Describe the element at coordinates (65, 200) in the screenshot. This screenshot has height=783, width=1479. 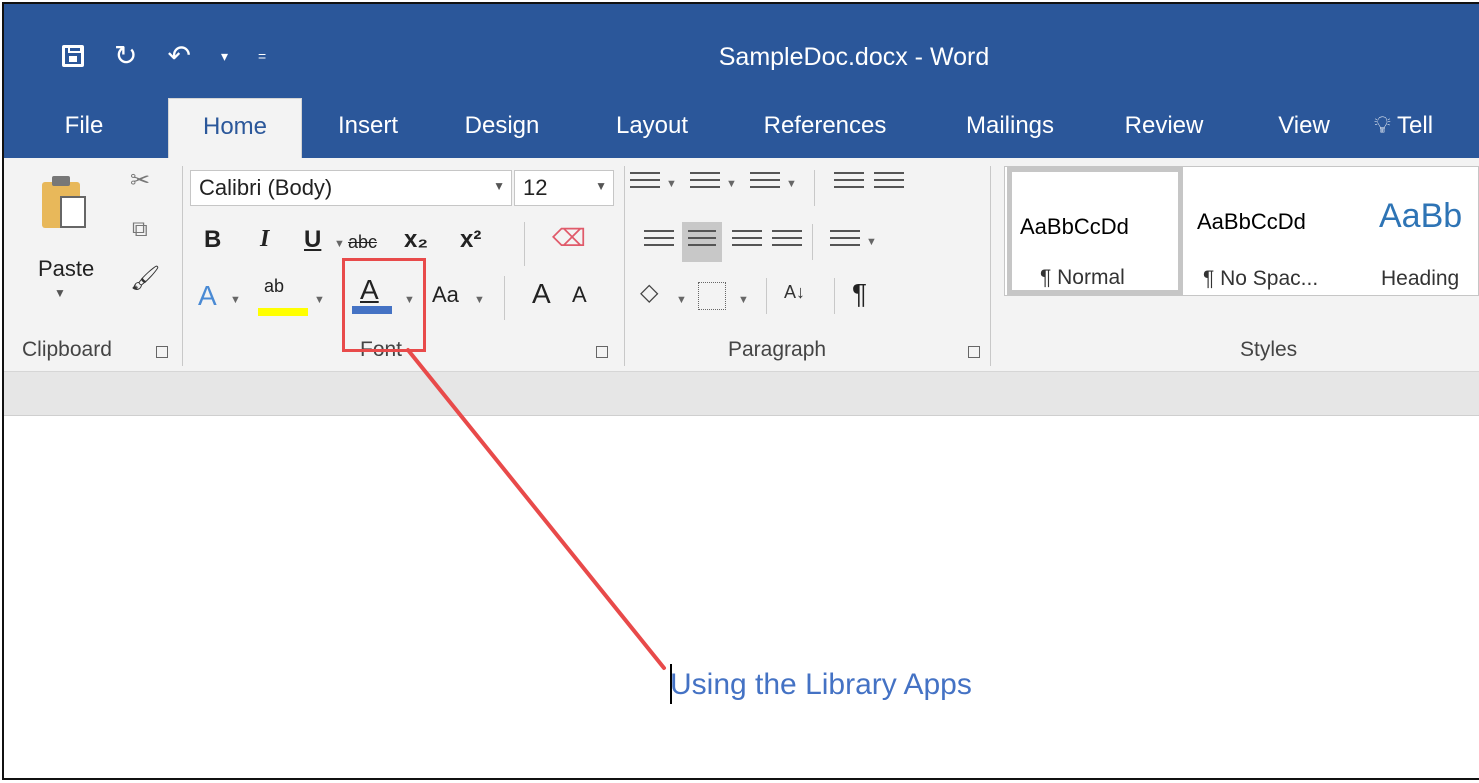
I see `paste-icon` at that location.